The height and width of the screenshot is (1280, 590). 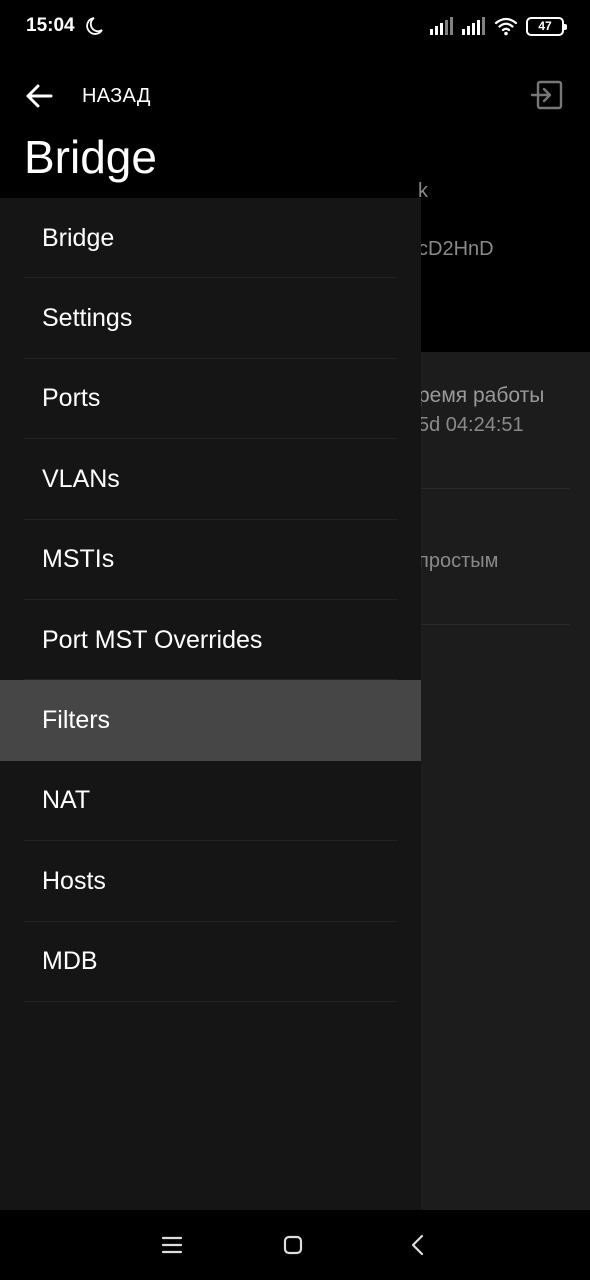 What do you see at coordinates (39, 96) in the screenshot?
I see `arrow-left-icon` at bounding box center [39, 96].